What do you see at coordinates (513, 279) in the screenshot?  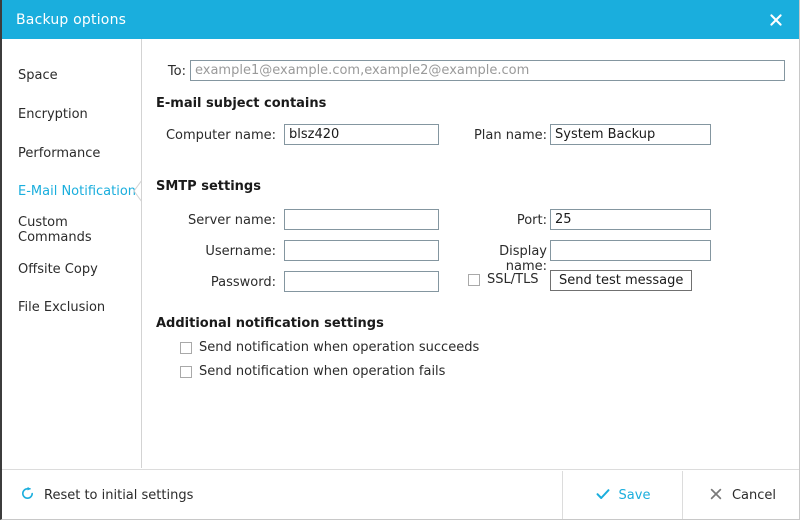 I see `ssl-tls-label: SSL/TLS` at bounding box center [513, 279].